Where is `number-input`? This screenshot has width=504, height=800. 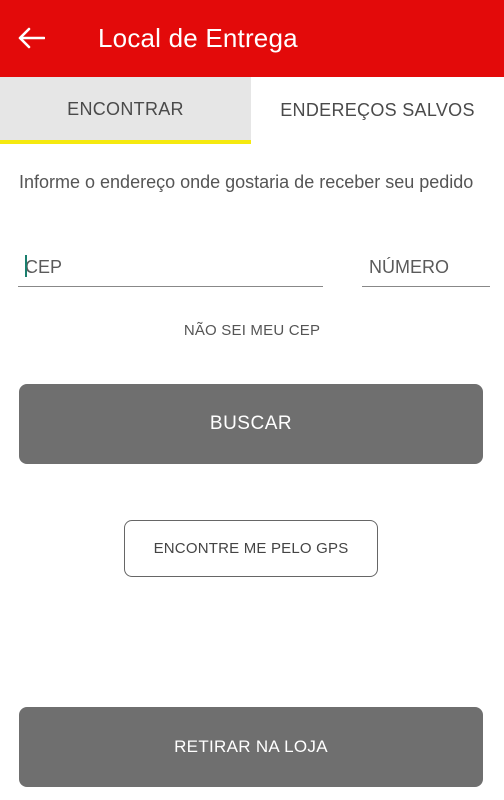
number-input is located at coordinates (426, 266).